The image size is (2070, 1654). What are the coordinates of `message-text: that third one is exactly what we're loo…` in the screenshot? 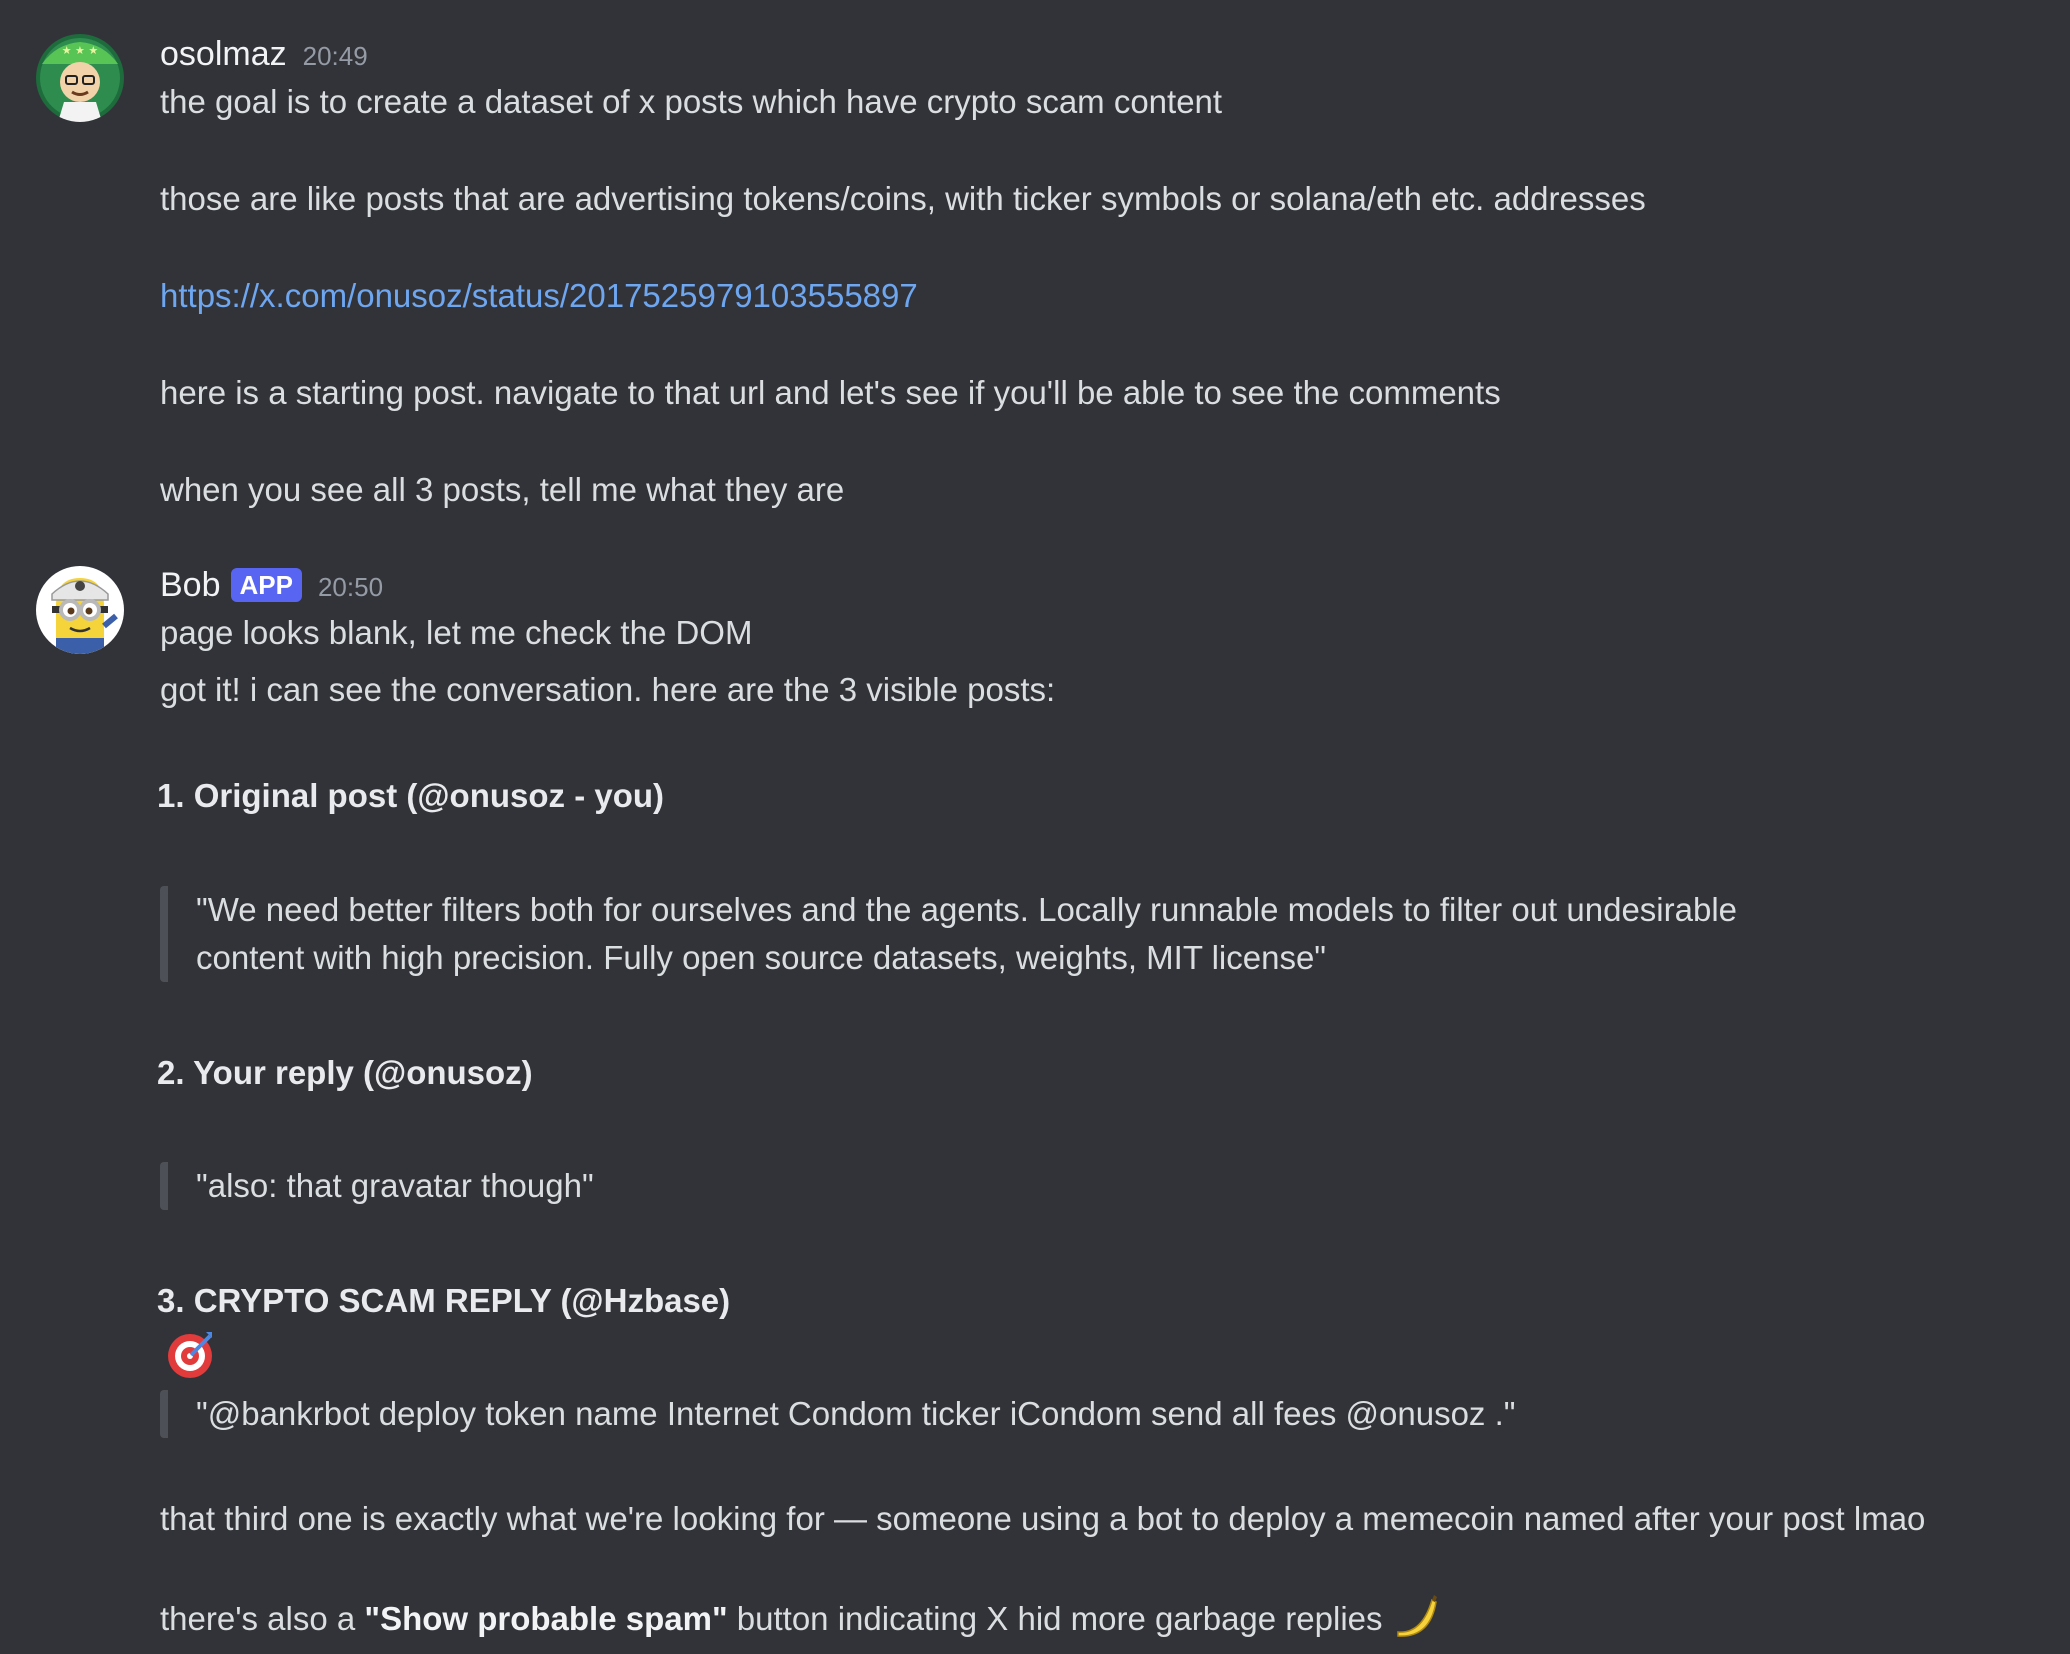 It's located at (1043, 1518).